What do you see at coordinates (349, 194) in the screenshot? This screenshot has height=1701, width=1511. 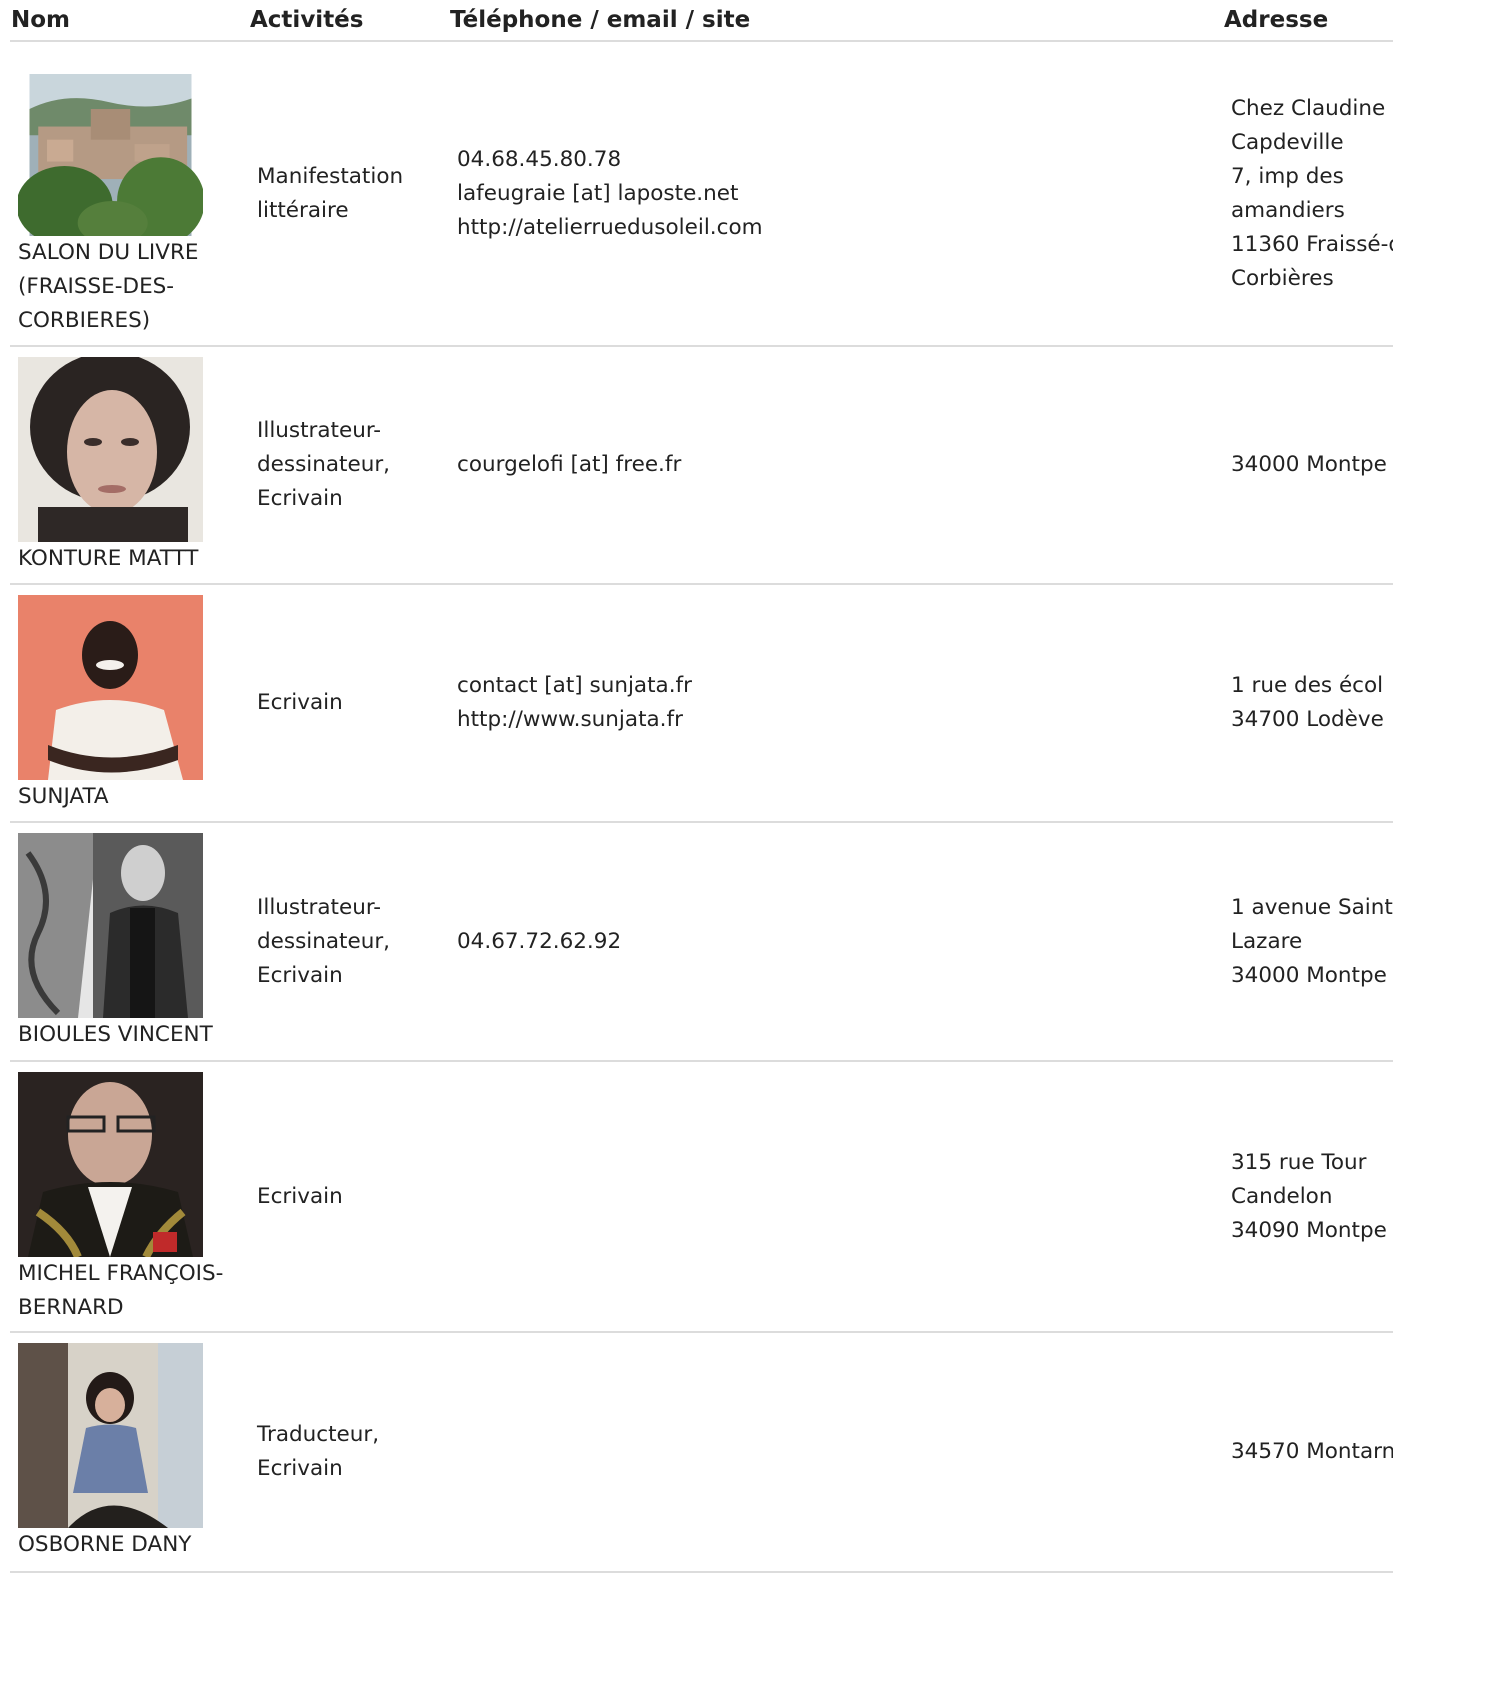 I see `cell-activities: Manifestation littéraire` at bounding box center [349, 194].